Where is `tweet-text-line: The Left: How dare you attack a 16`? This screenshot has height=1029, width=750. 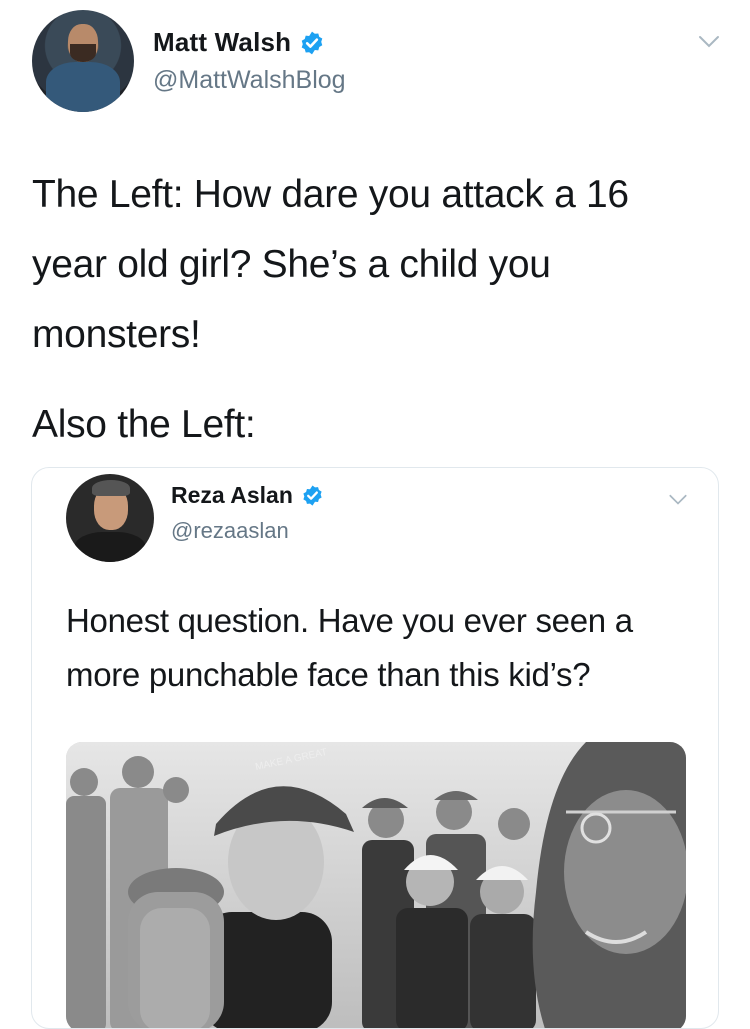
tweet-text-line: The Left: How dare you attack a 16 is located at coordinates (330, 194).